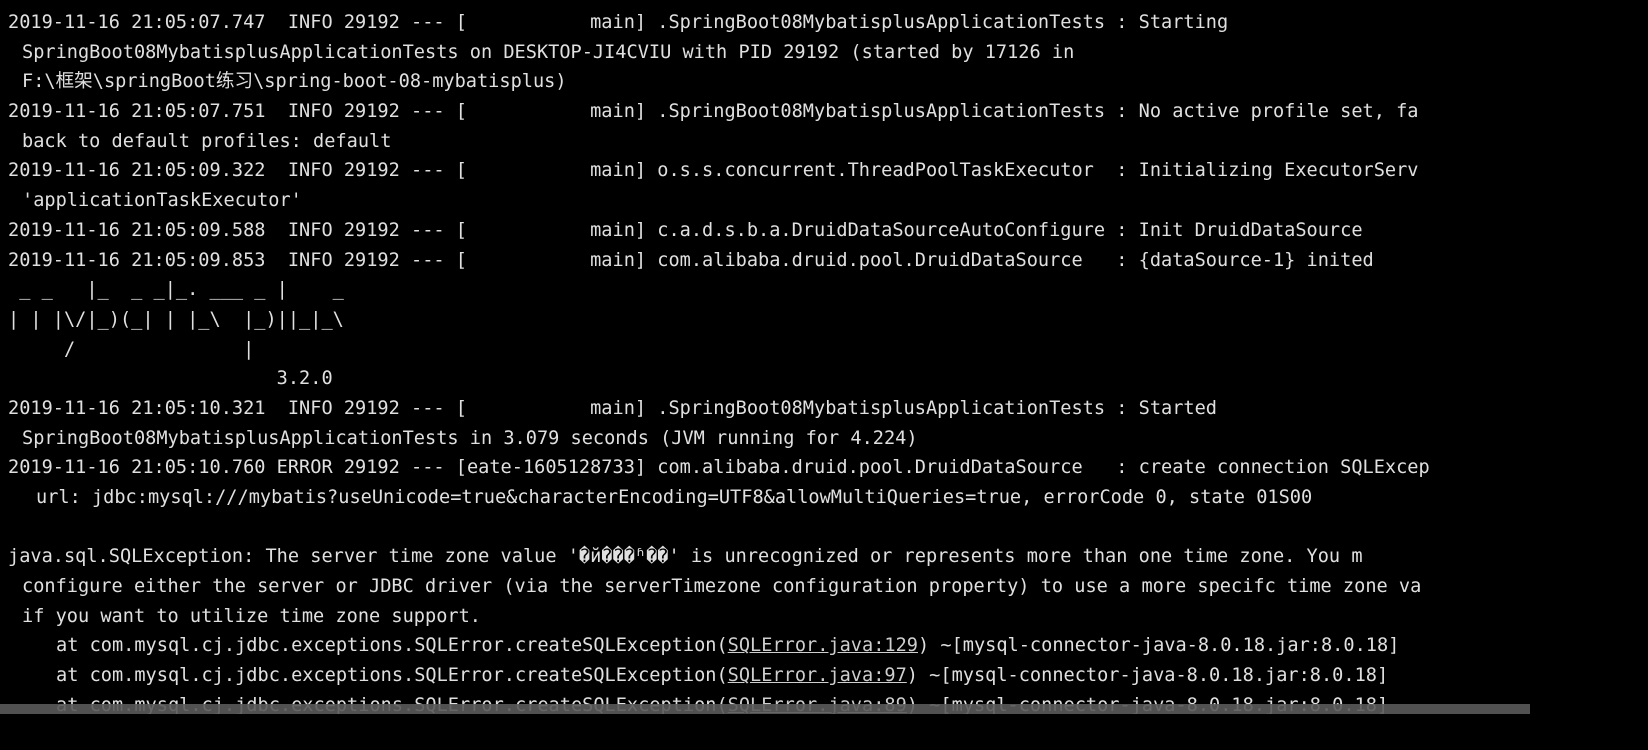 The height and width of the screenshot is (750, 1648). I want to click on source-link: SQLError.java:129, so click(823, 645).